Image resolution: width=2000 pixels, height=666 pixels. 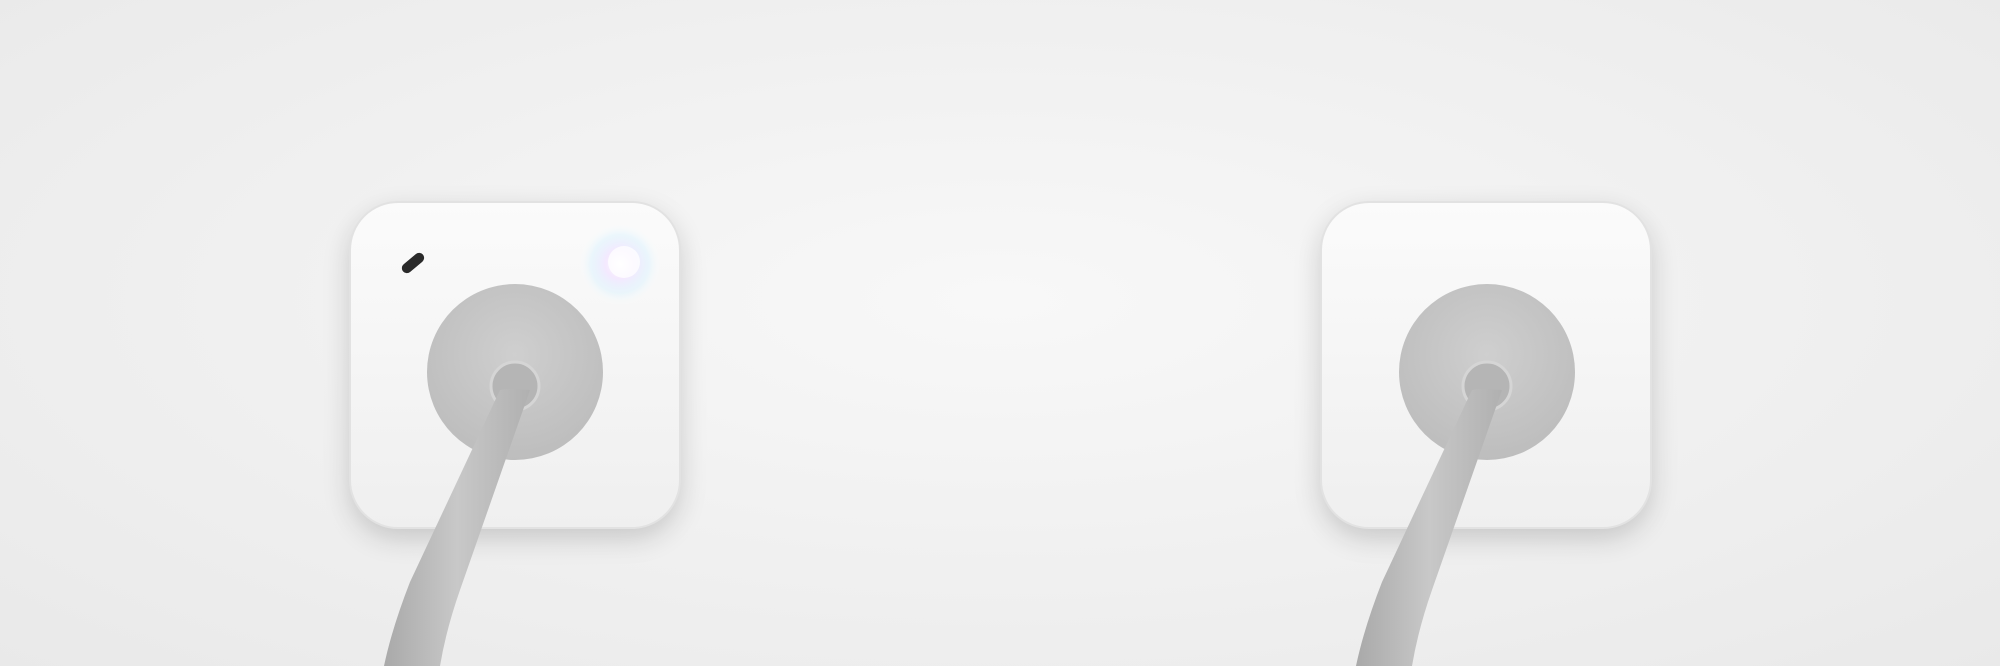 What do you see at coordinates (1486, 433) in the screenshot?
I see `smart-plug-right` at bounding box center [1486, 433].